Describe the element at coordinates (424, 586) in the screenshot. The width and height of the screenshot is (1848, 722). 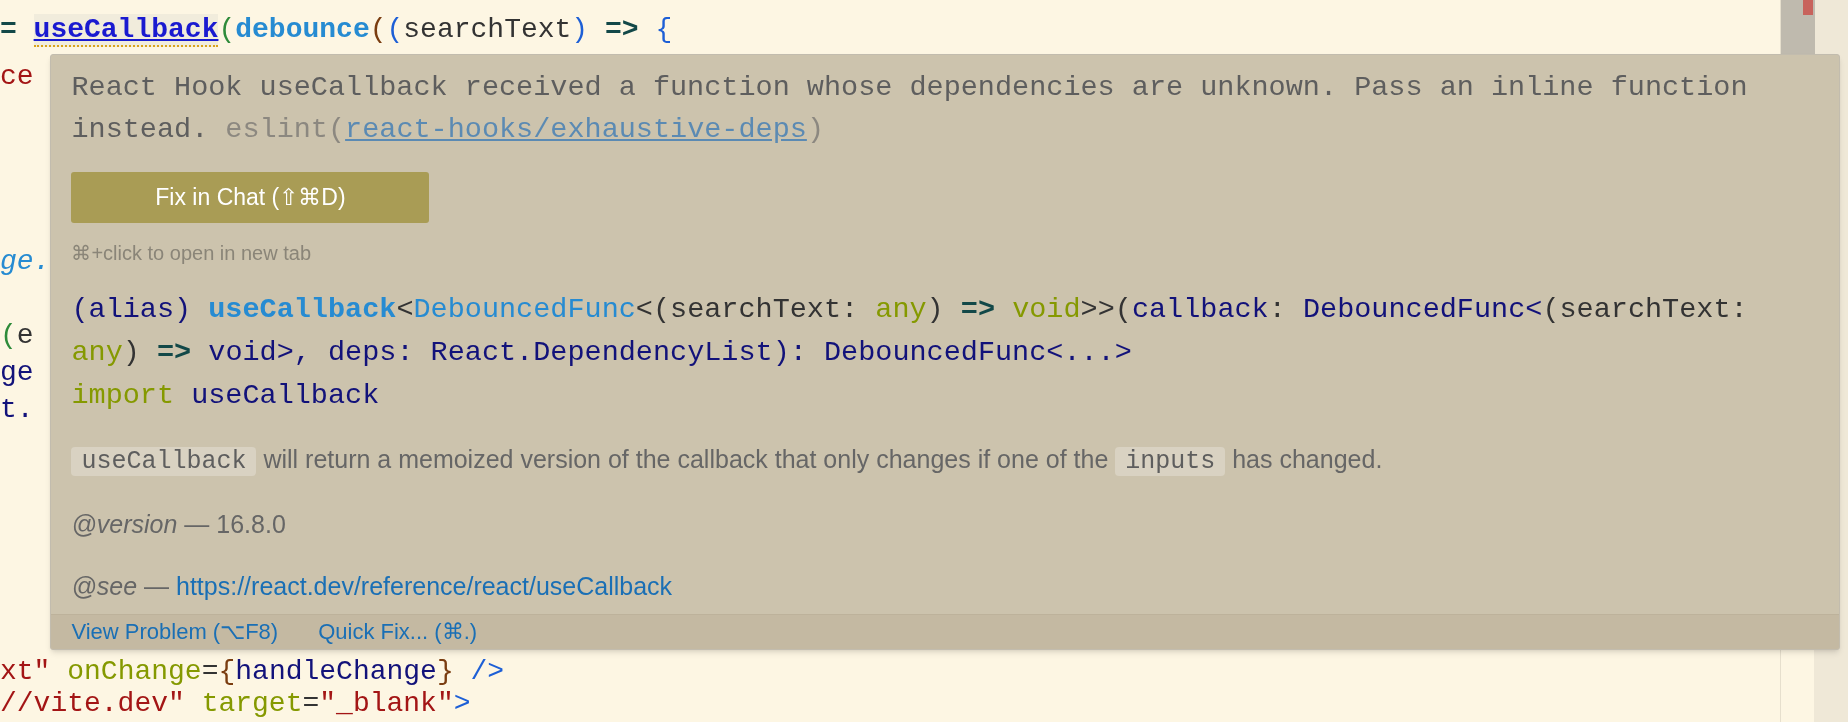
I see `reference-link: https://react.dev/reference/react/useCallback` at that location.